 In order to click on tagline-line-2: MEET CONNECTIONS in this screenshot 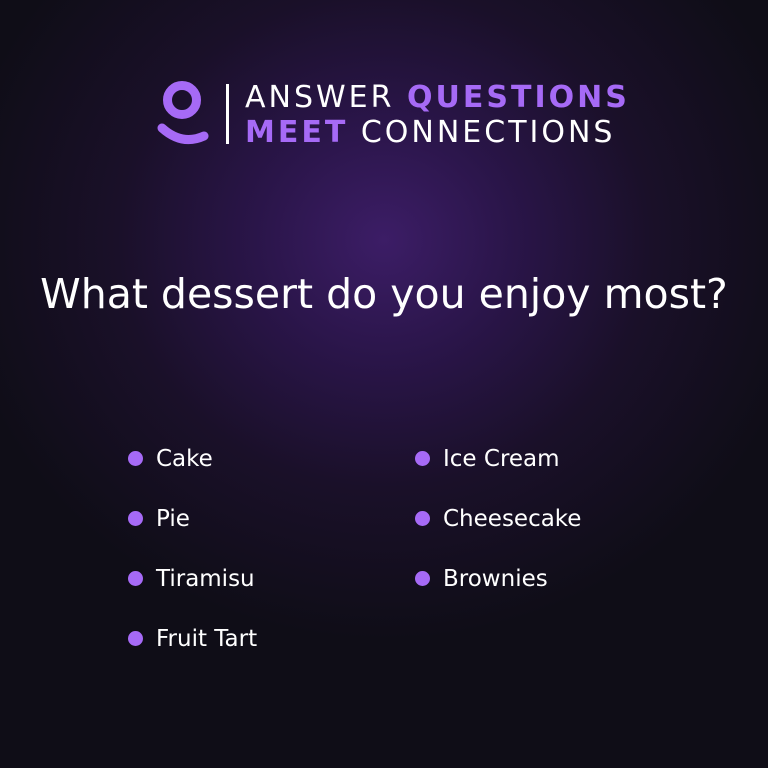, I will do `click(437, 132)`.